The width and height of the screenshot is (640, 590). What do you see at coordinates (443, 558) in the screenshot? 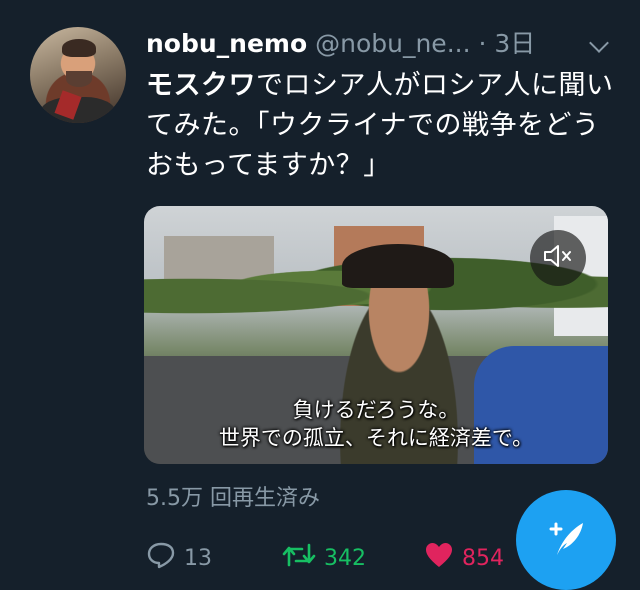
I see `heart-icon` at bounding box center [443, 558].